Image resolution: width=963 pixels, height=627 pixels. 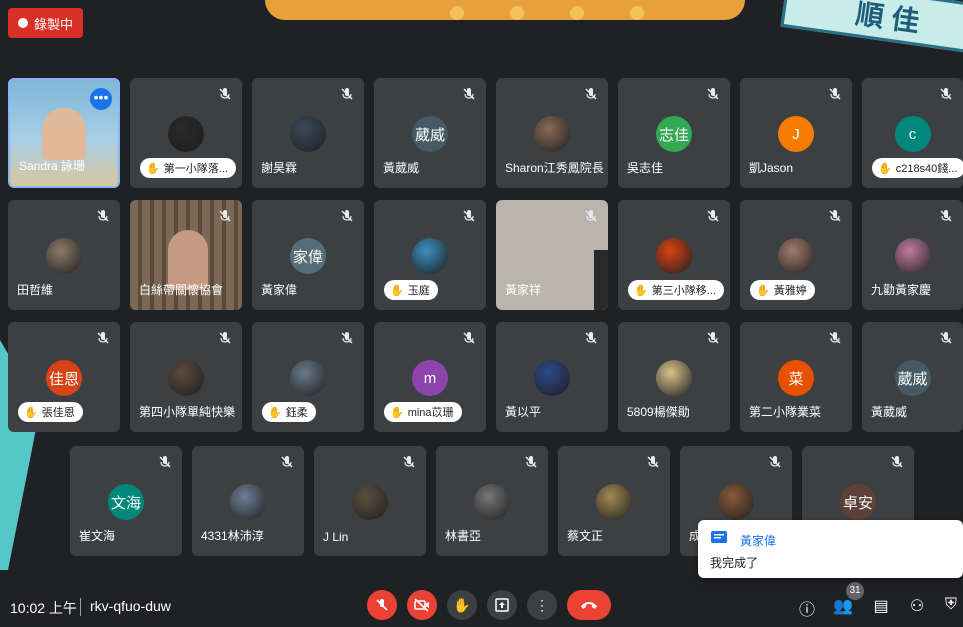 I want to click on participant-name: 玉庭, so click(x=418, y=291).